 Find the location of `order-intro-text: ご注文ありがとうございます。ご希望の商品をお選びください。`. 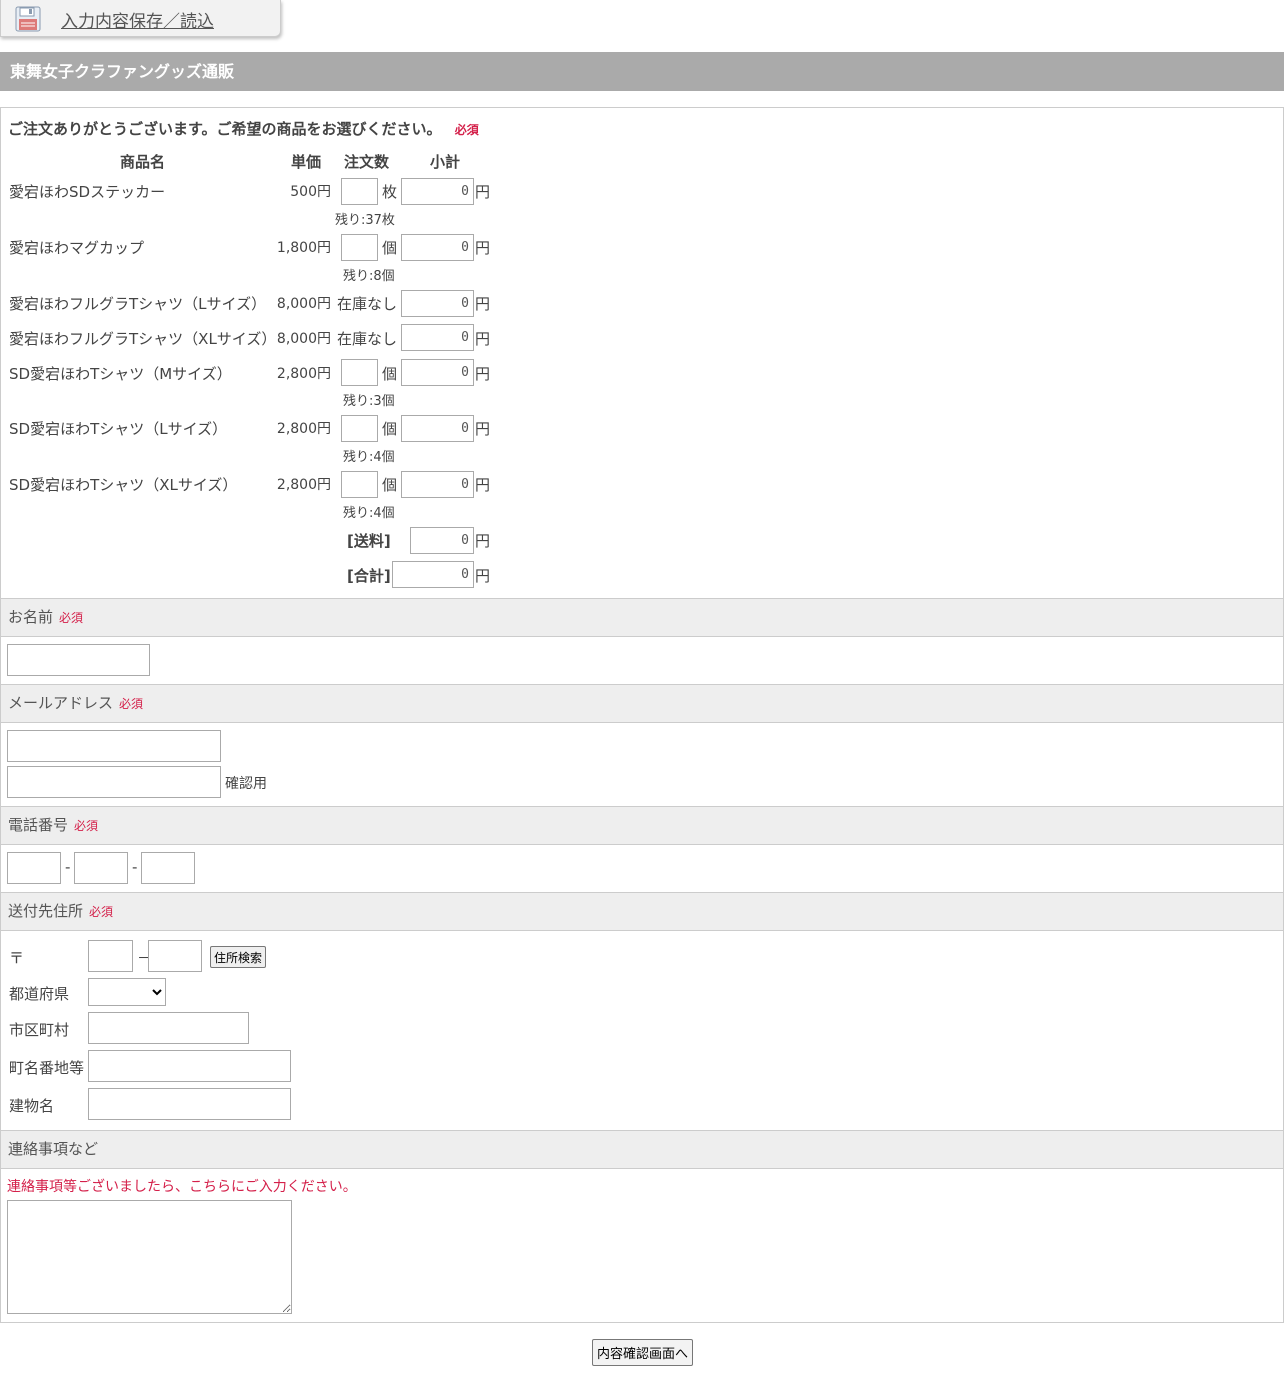

order-intro-text: ご注文ありがとうございます。ご希望の商品をお選びください。 is located at coordinates (225, 129).